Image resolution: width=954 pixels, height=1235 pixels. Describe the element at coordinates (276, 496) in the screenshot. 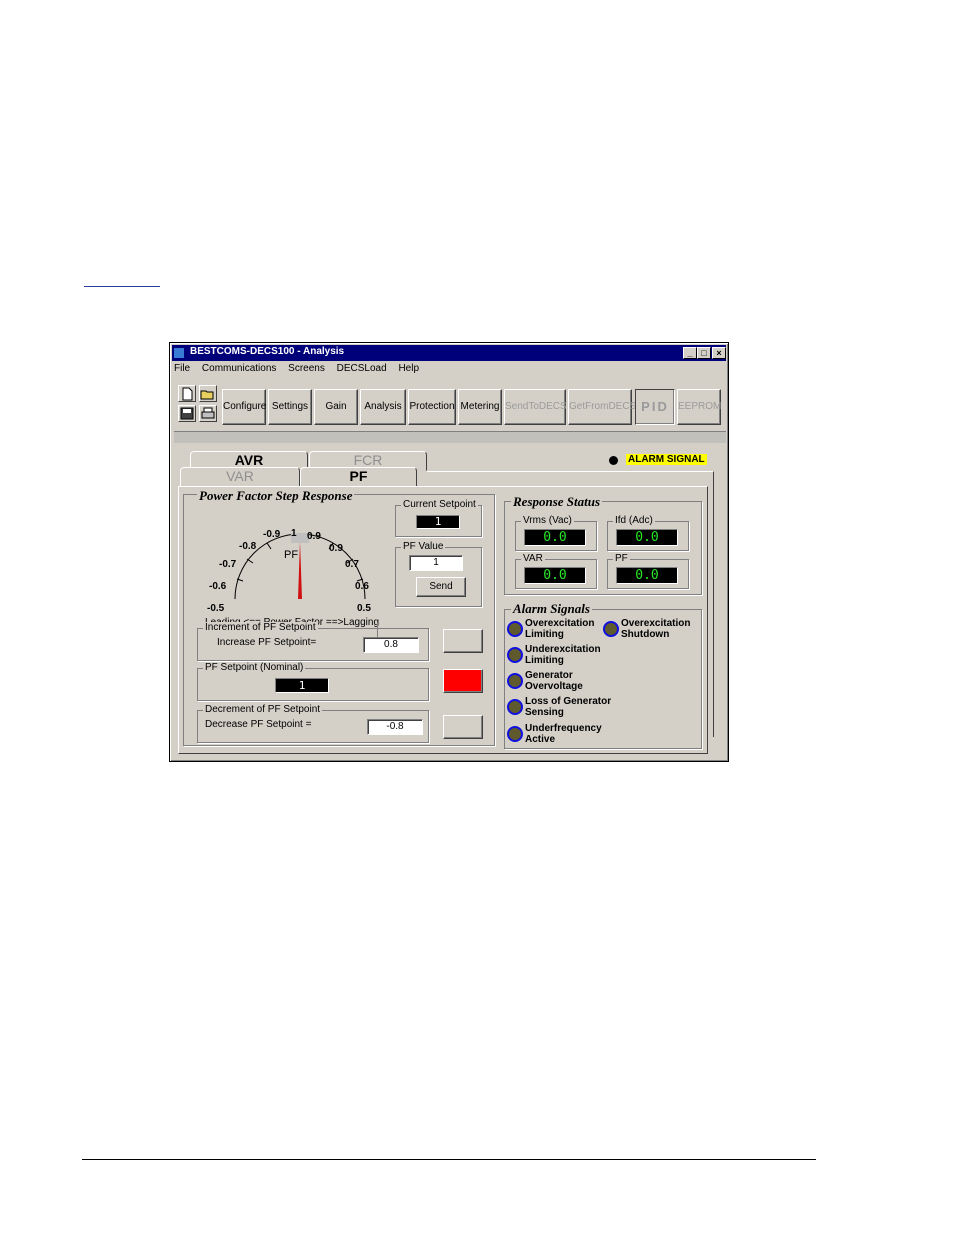

I see `pf-step-title: Power Factor Step Response` at that location.